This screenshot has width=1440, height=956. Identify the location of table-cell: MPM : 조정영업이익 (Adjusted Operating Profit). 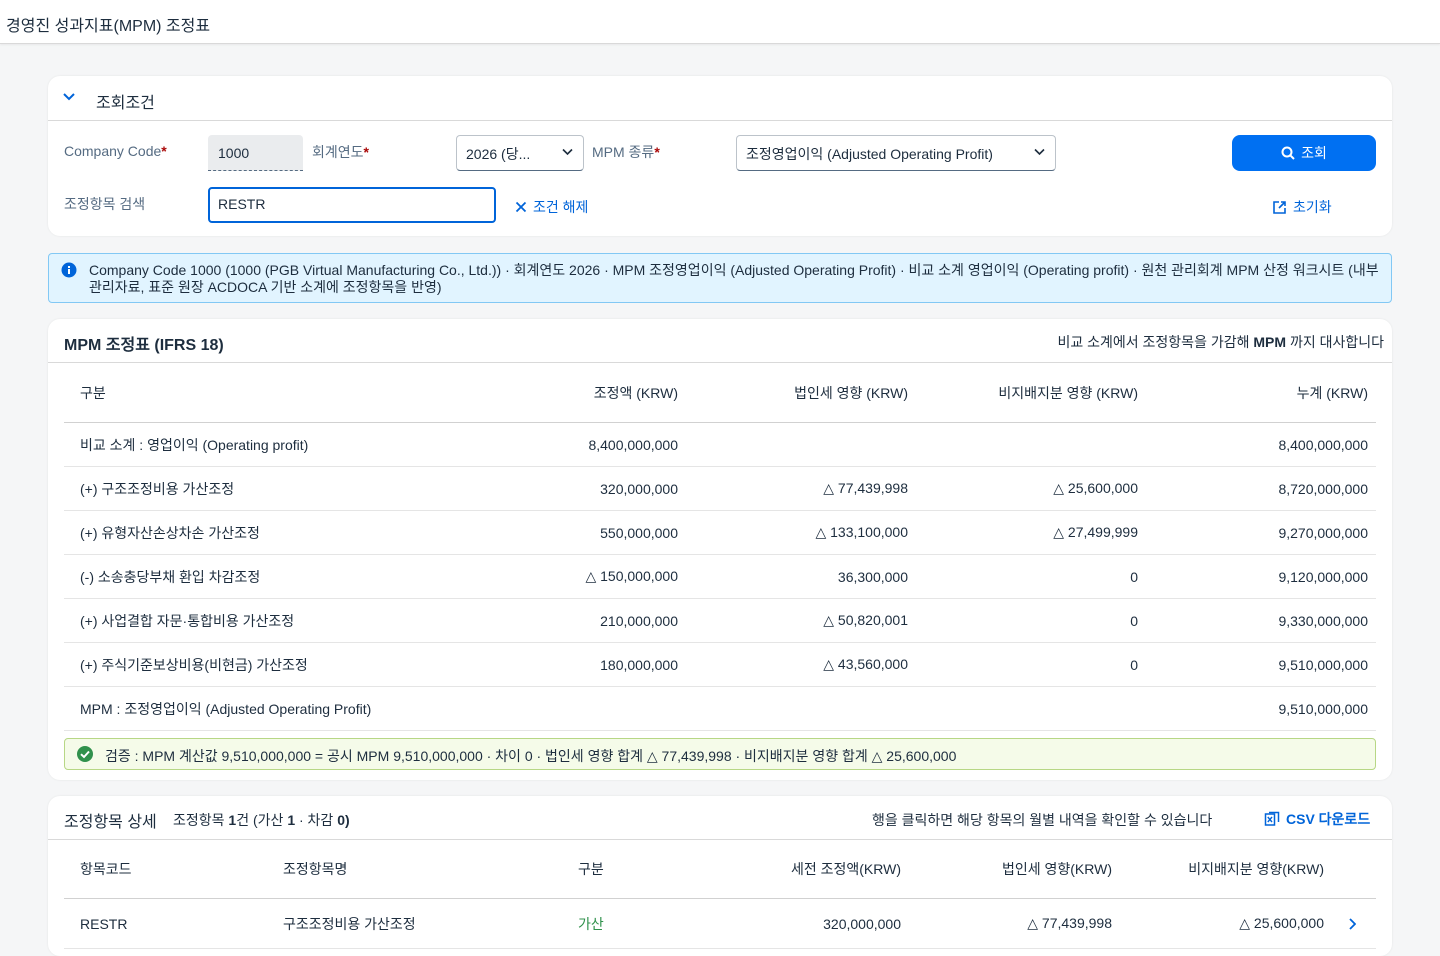
(226, 708).